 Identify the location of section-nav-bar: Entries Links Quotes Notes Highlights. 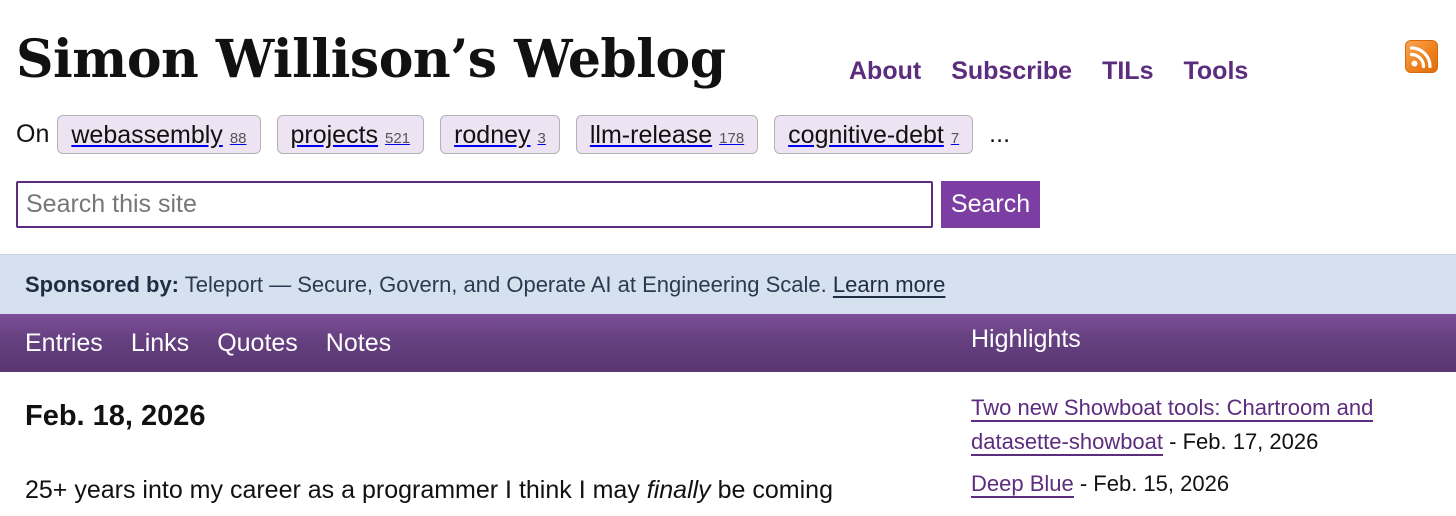
(728, 343).